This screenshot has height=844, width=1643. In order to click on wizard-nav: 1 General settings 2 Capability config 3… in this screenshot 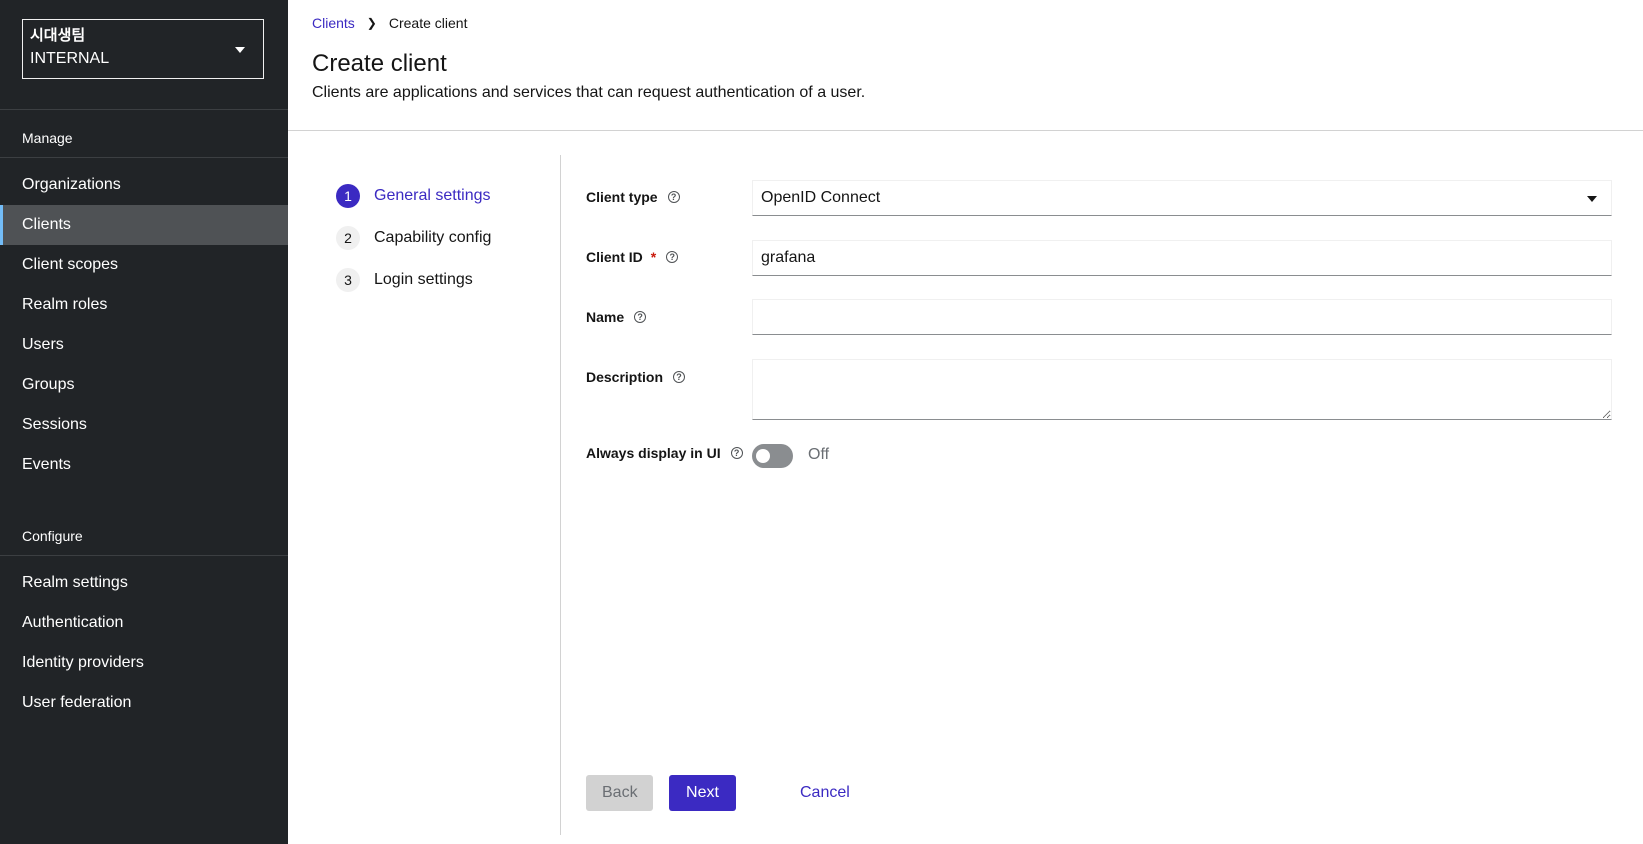, I will do `click(413, 238)`.